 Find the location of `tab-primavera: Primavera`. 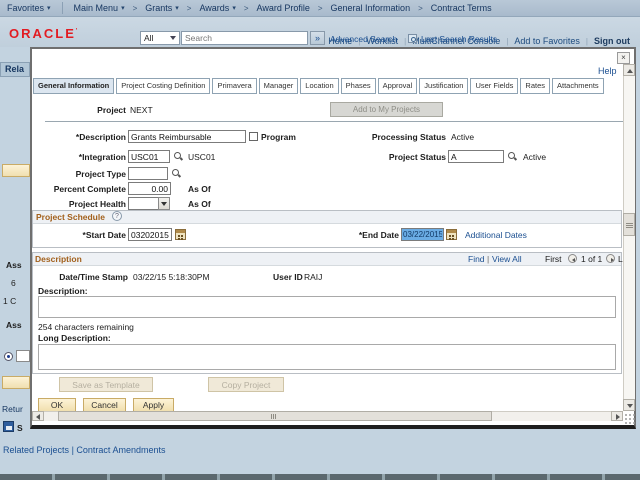

tab-primavera: Primavera is located at coordinates (234, 86).